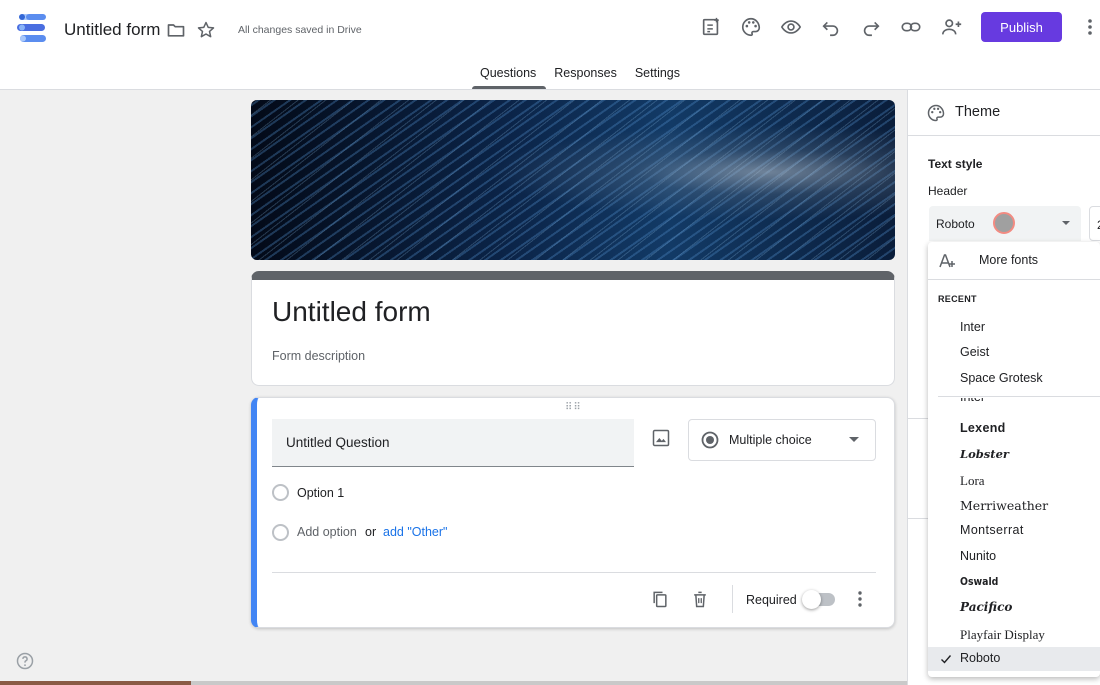 The height and width of the screenshot is (685, 1100). What do you see at coordinates (972, 481) in the screenshot?
I see `font-option-lora: Lora` at bounding box center [972, 481].